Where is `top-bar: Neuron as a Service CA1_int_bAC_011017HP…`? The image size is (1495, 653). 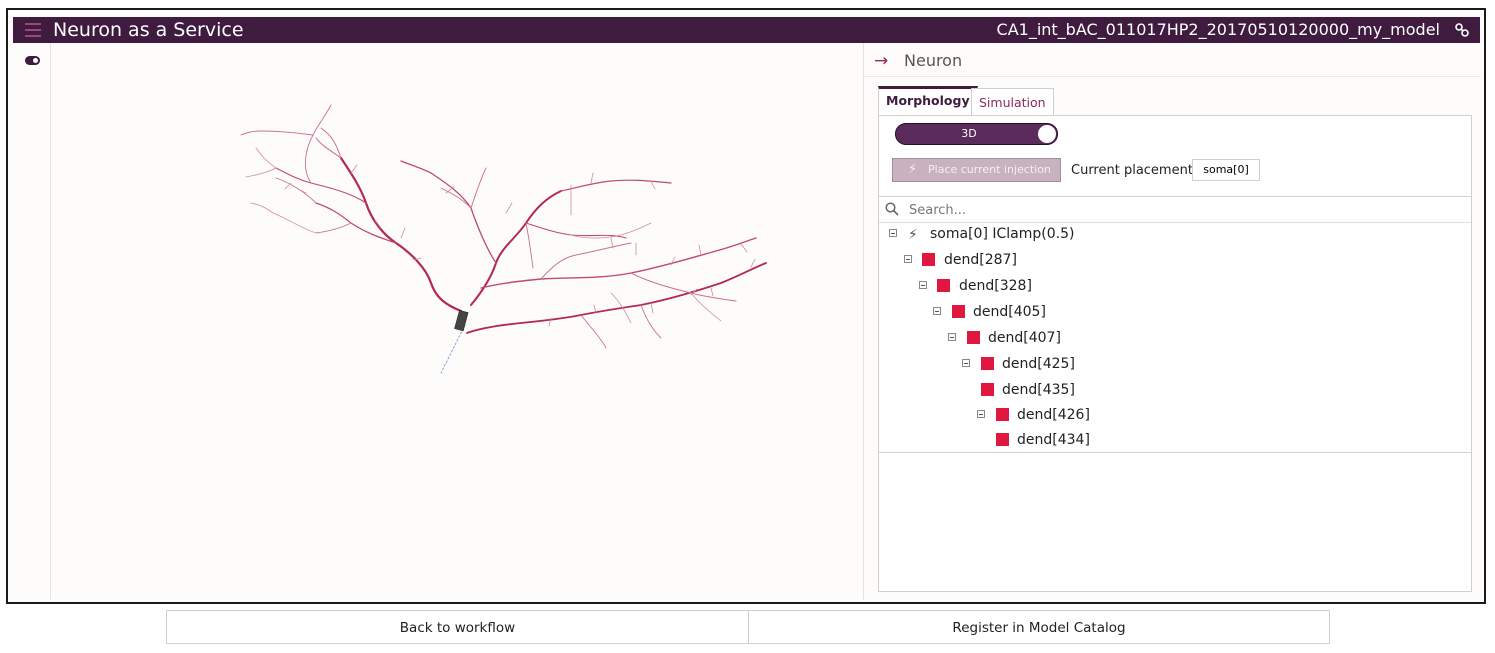 top-bar: Neuron as a Service CA1_int_bAC_011017HP… is located at coordinates (746, 30).